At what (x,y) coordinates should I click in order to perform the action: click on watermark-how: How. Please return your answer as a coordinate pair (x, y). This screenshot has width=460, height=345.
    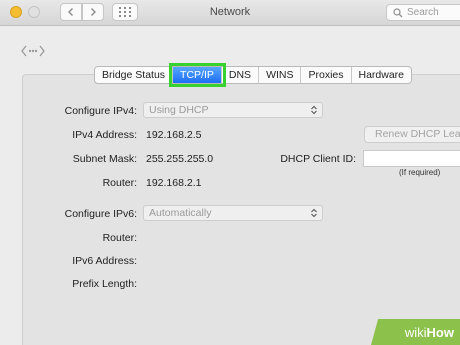
    Looking at the image, I should click on (440, 332).